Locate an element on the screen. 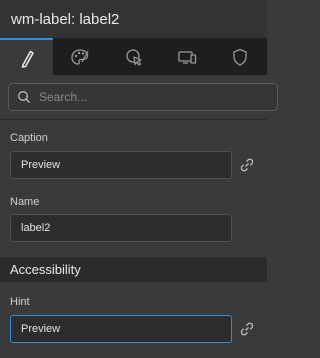 Image resolution: width=320 pixels, height=358 pixels. tab-events is located at coordinates (133, 56).